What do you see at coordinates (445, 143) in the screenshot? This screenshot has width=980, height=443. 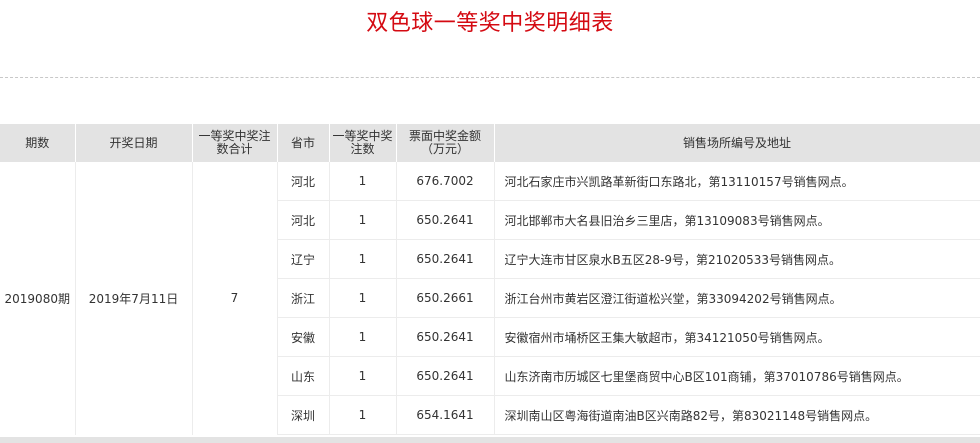 I see `header-amount: 票面中奖金额（万元）` at bounding box center [445, 143].